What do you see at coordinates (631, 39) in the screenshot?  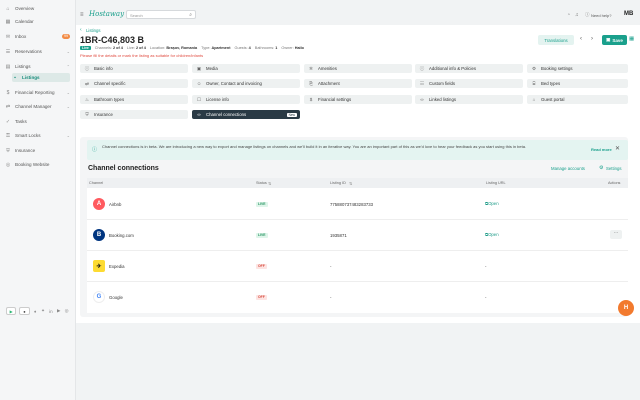 I see `calendar-icon: ▦` at bounding box center [631, 39].